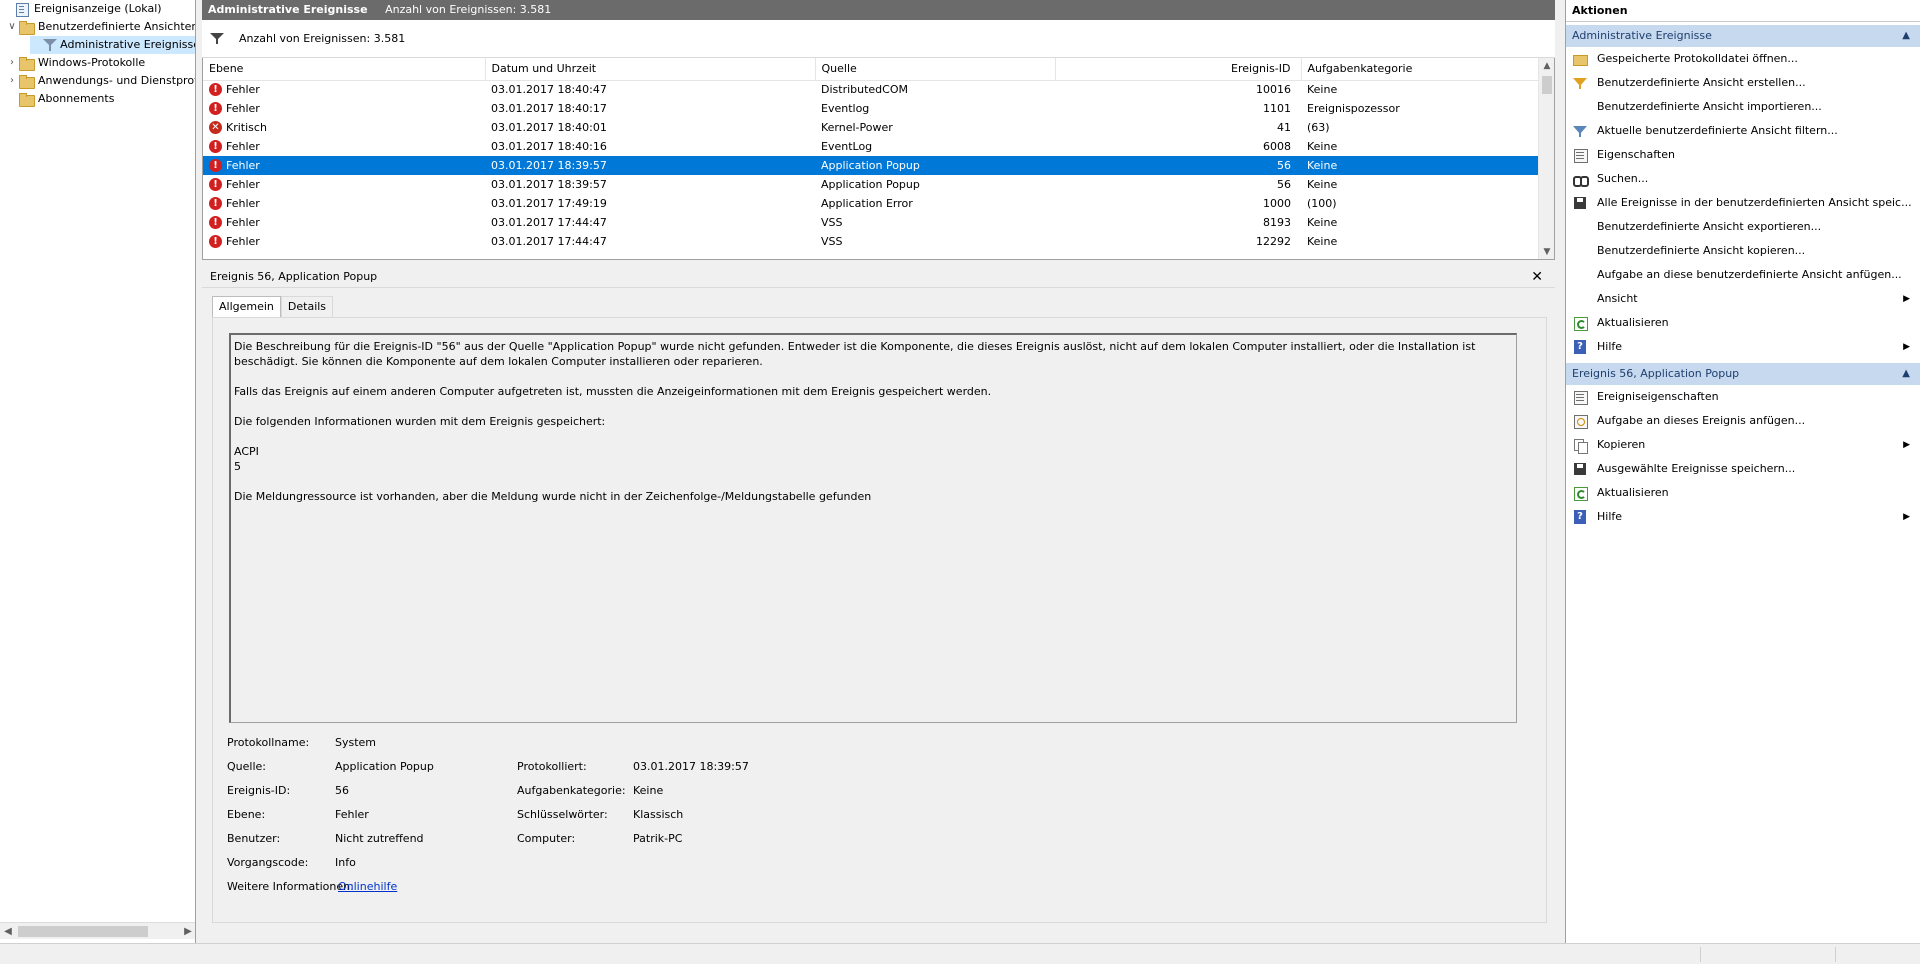 The width and height of the screenshot is (1920, 964). Describe the element at coordinates (98, 8) in the screenshot. I see `tree-item-label: Ereignisanzeige (Lokal)` at that location.